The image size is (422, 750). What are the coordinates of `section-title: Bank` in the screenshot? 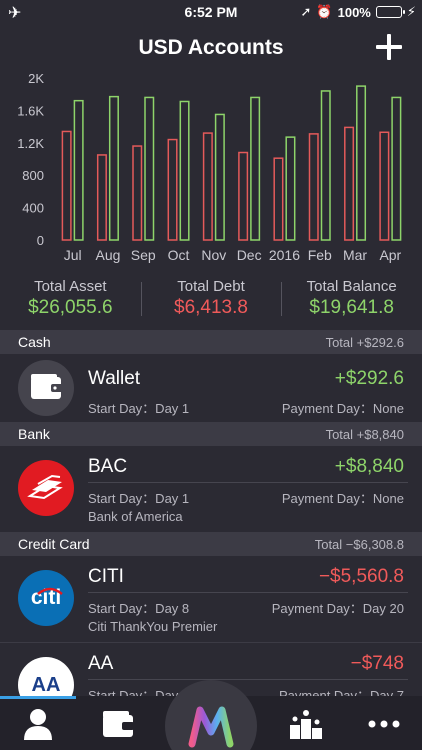 It's located at (34, 434).